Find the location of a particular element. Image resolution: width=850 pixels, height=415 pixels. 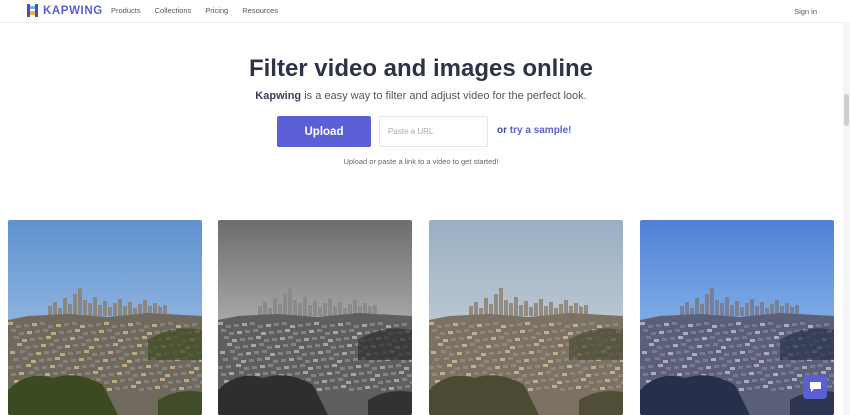

brand-logo: KAPWING is located at coordinates (65, 10).